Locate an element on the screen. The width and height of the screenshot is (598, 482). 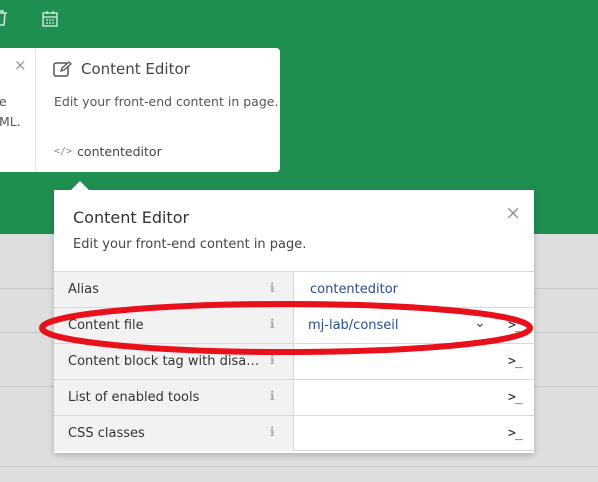
trash-icon is located at coordinates (4, 18).